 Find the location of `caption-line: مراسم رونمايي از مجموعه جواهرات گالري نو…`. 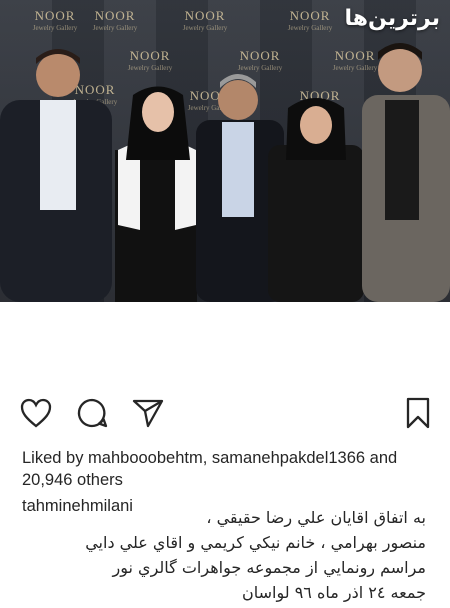

caption-line: مراسم رونمايي از مجموعه جواهرات گالري نو… is located at coordinates (269, 567).